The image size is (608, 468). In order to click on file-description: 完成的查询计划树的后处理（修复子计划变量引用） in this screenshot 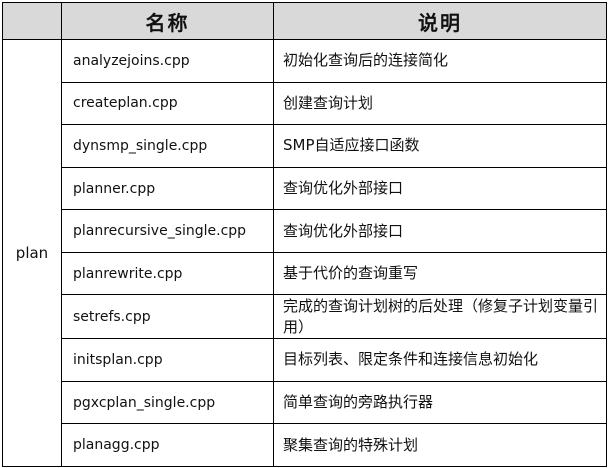, I will do `click(440, 317)`.